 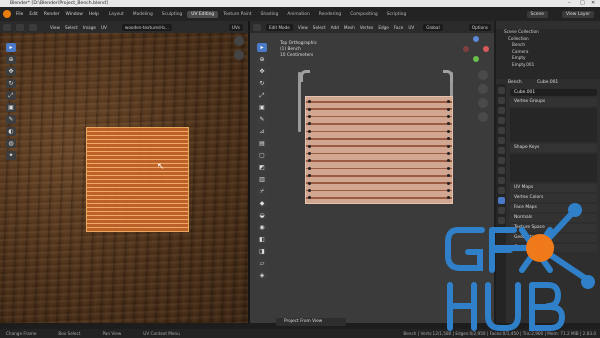 I want to click on grab-tool-icon: ◐, so click(x=11, y=131).